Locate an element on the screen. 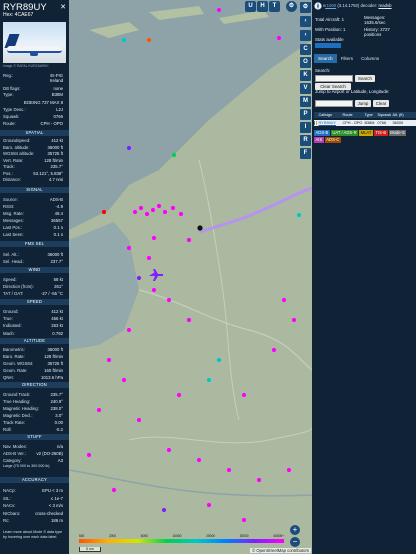 The image size is (416, 554). source-chip: ADS-C is located at coordinates (332, 140).